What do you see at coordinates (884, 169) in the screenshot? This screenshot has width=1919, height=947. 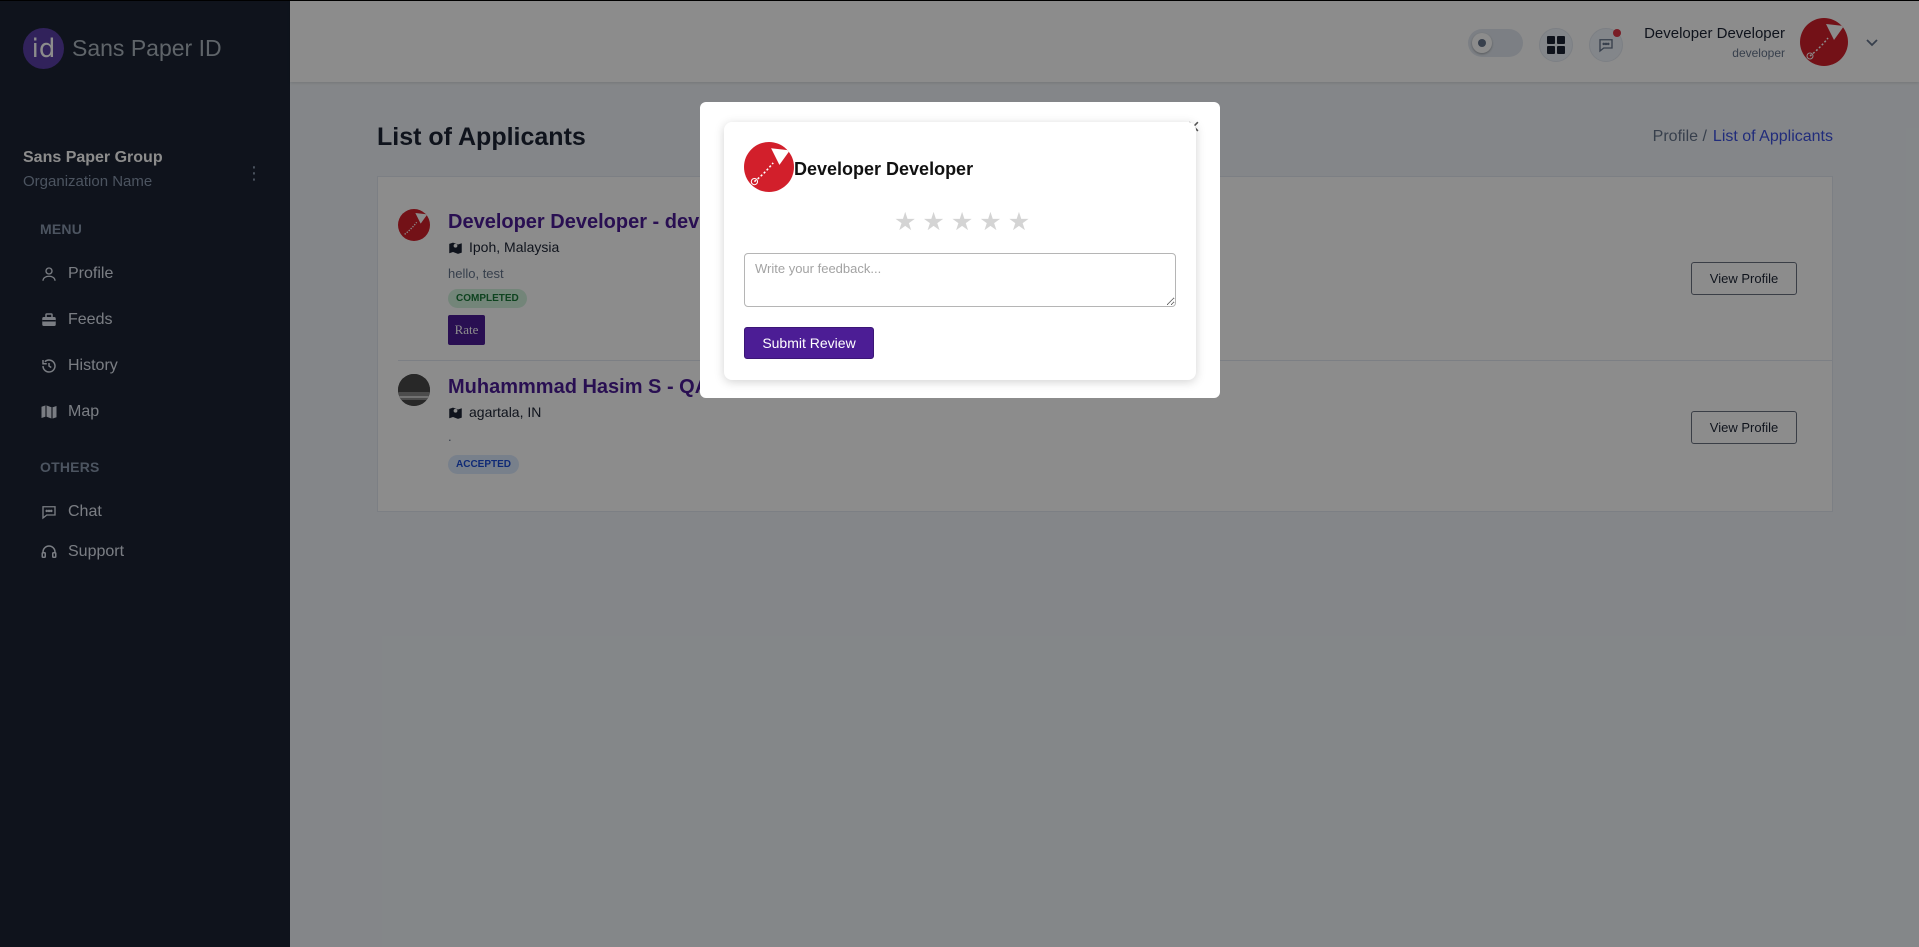 I see `reviewee-name: Developer Developer` at bounding box center [884, 169].